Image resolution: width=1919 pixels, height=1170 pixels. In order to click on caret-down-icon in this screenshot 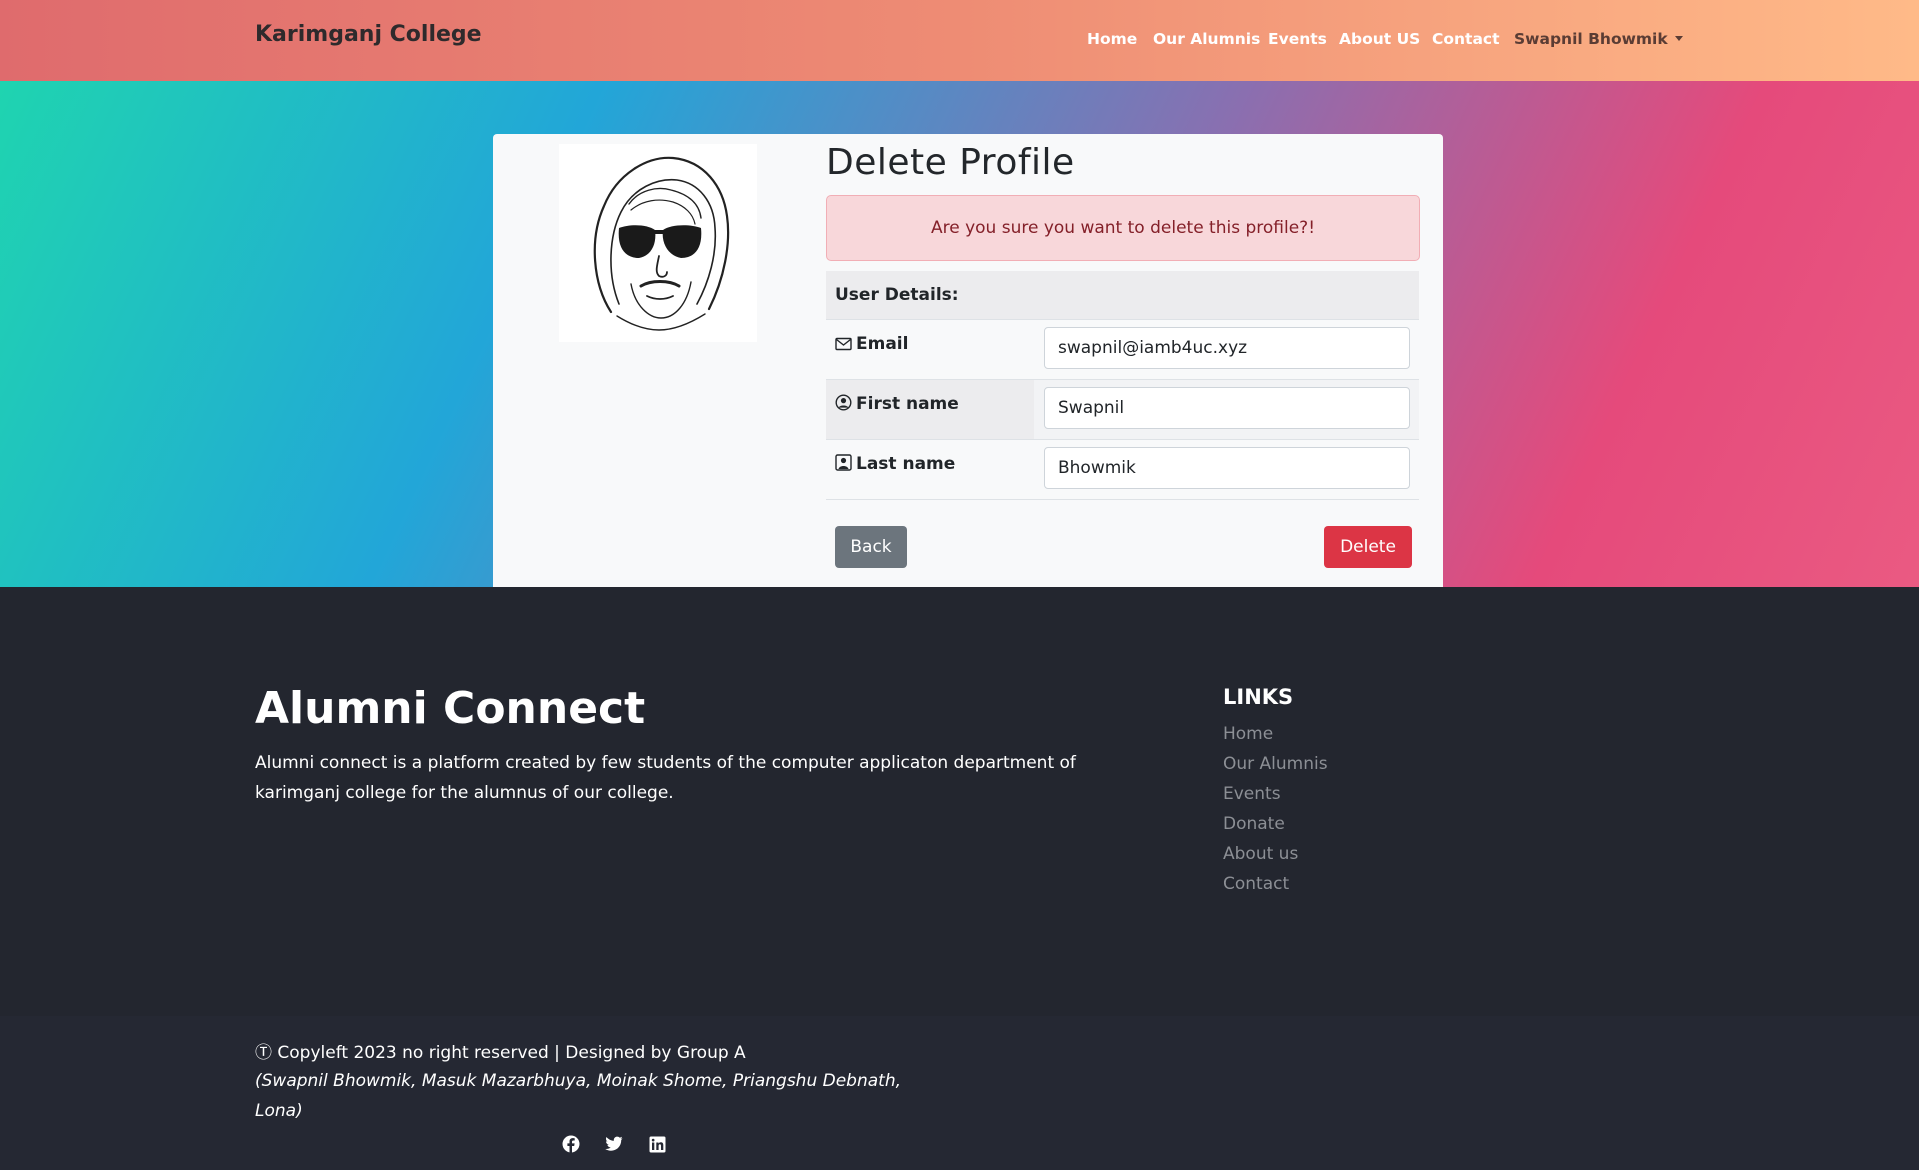, I will do `click(1678, 38)`.